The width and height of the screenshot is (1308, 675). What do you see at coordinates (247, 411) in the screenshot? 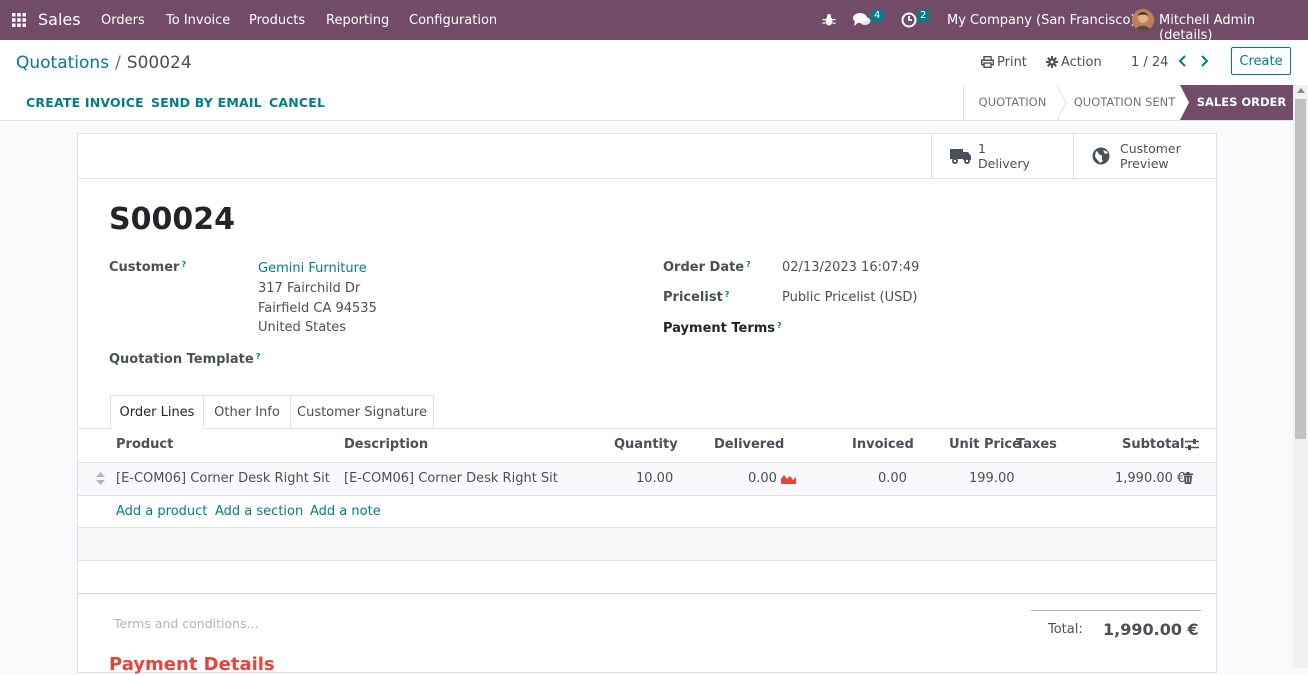
I see `tab-other-info: Other Info` at bounding box center [247, 411].